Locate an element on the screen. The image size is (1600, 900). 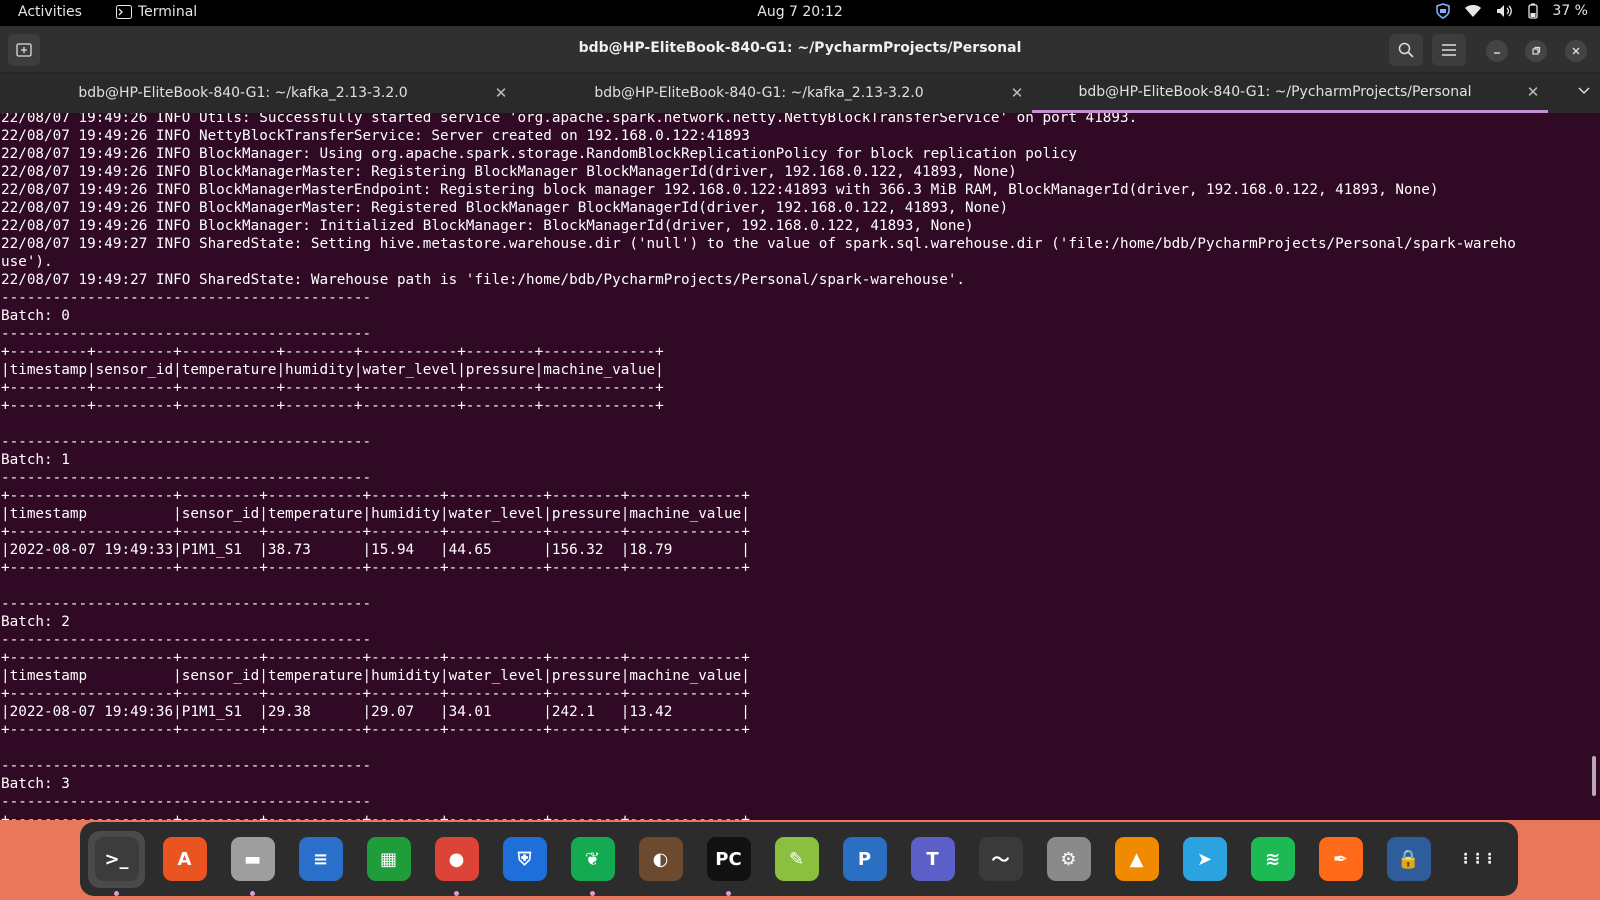
dock-app-center: A is located at coordinates (184, 859).